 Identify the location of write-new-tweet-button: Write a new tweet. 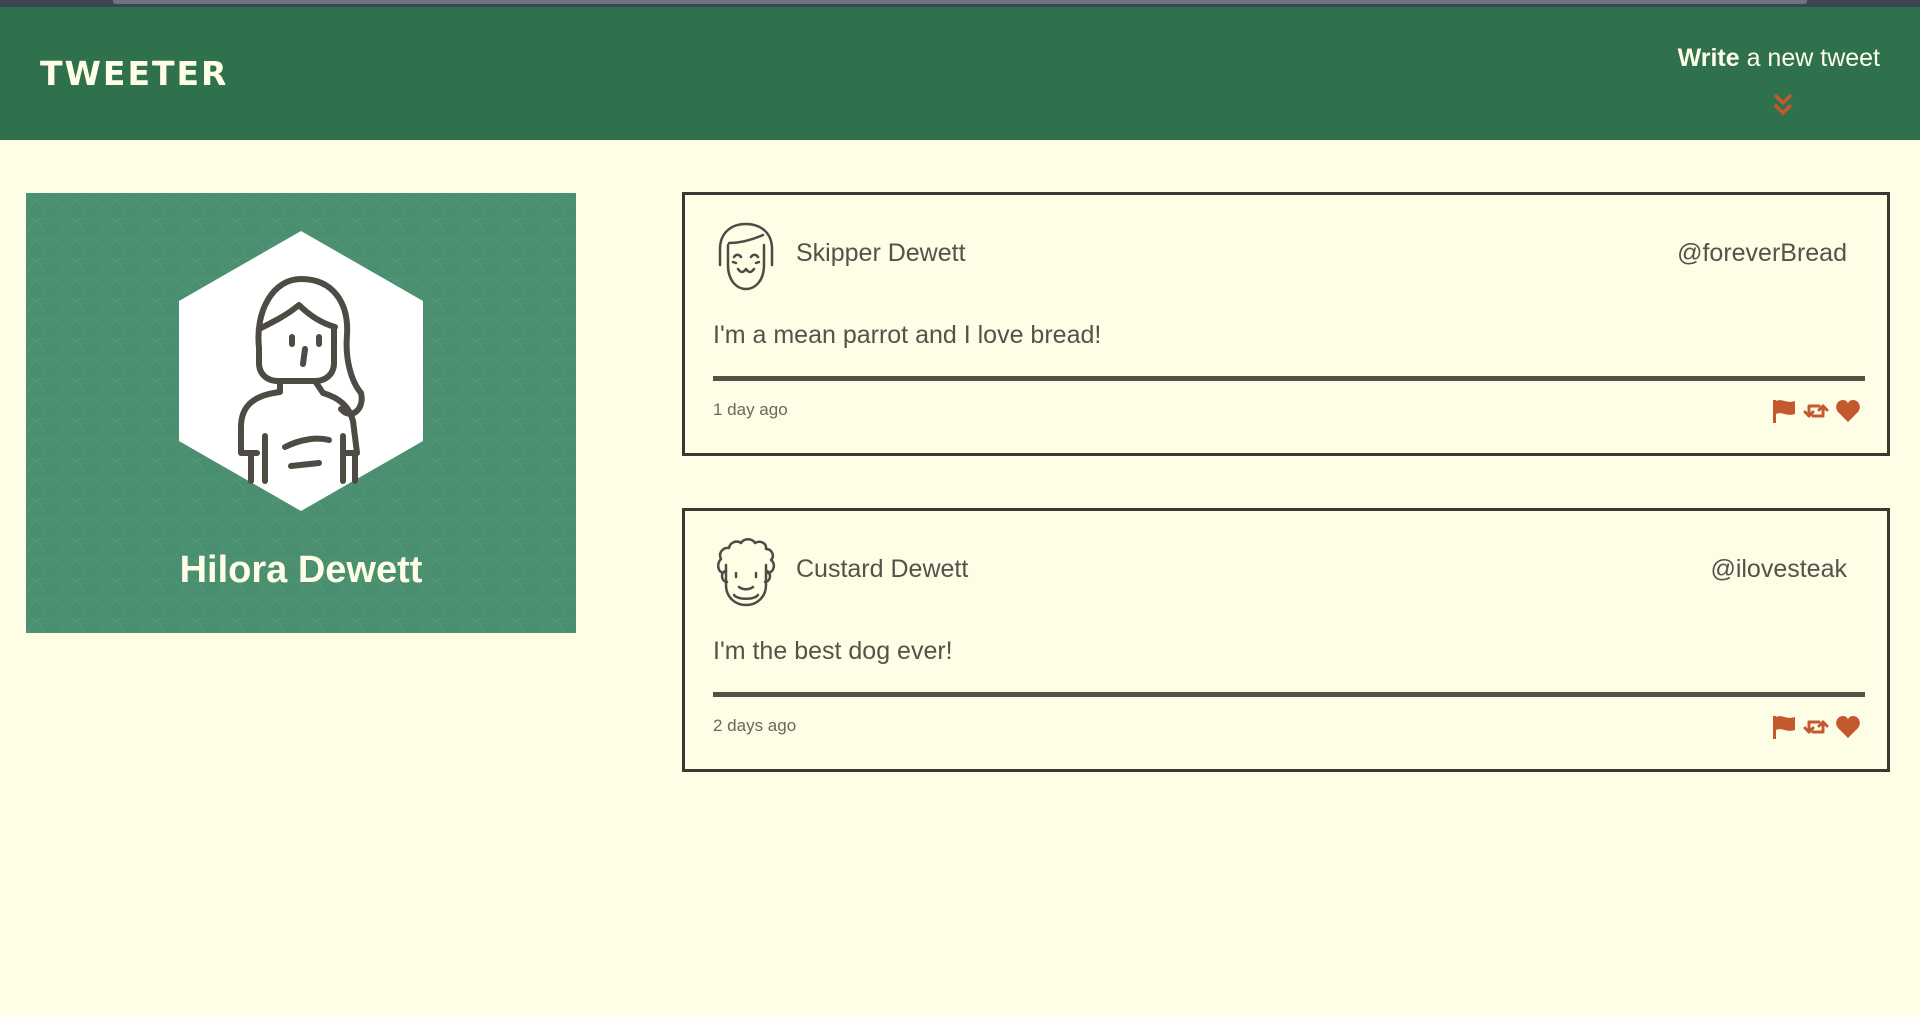
(1760, 58).